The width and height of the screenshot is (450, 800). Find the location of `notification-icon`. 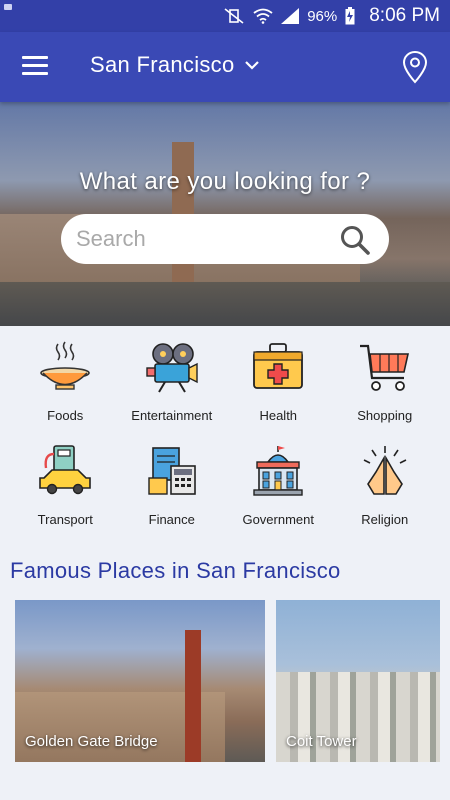

notification-icon is located at coordinates (8, 7).